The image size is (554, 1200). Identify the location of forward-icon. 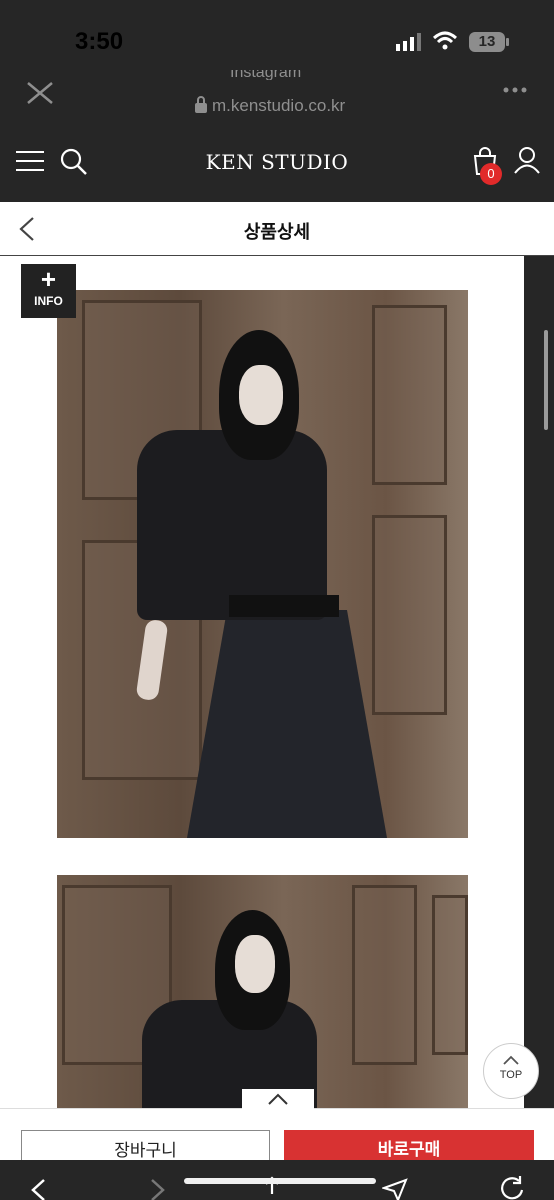
(158, 1189).